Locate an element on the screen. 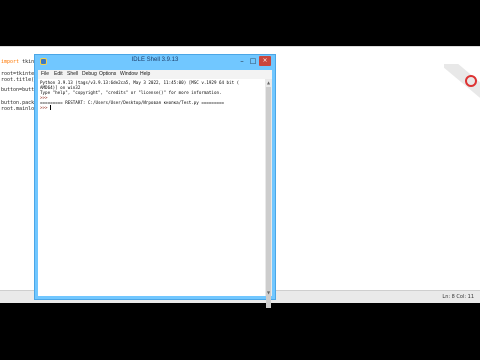  menu-help: Help is located at coordinates (145, 74).